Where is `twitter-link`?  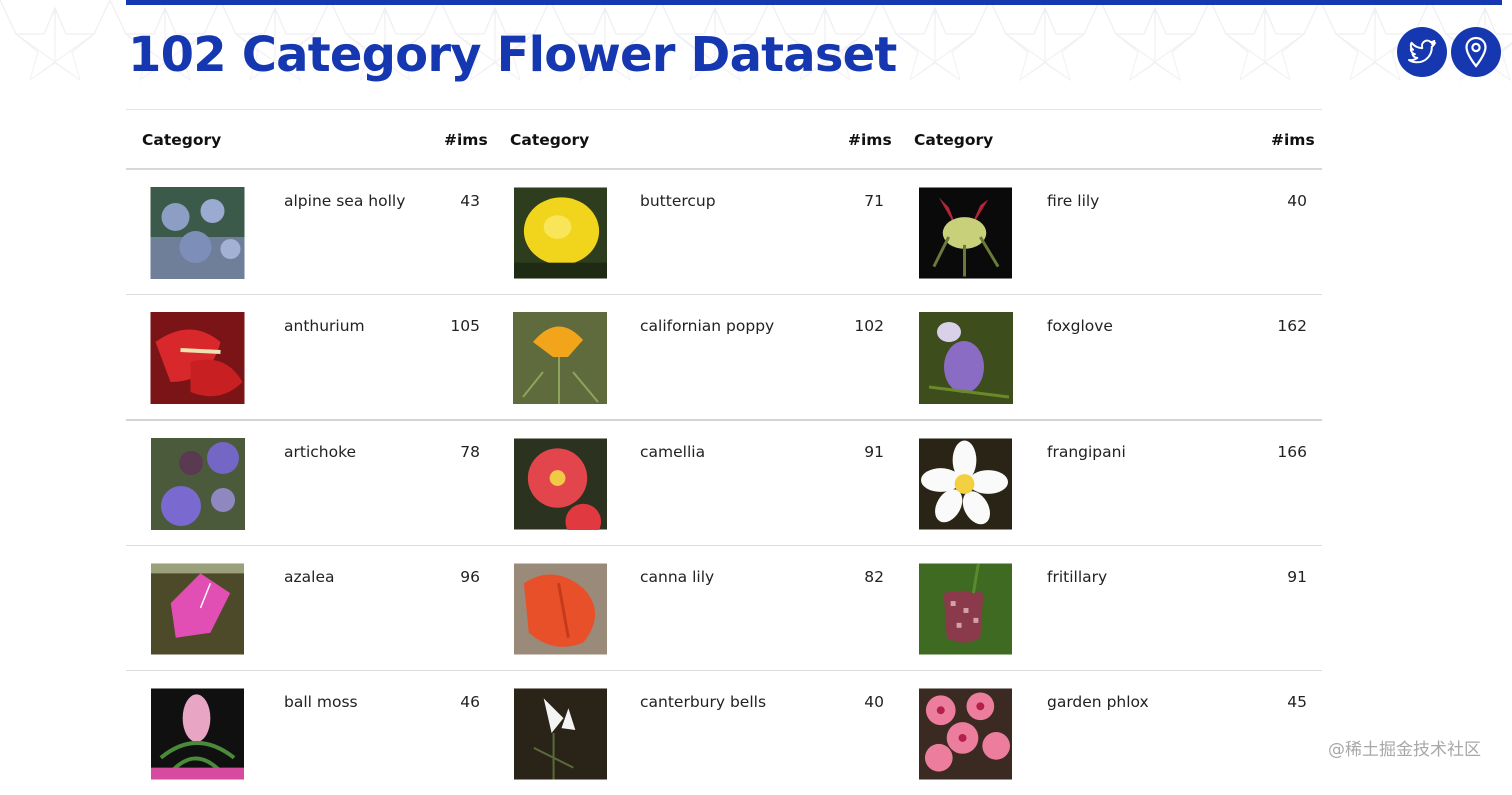
twitter-link is located at coordinates (1422, 52).